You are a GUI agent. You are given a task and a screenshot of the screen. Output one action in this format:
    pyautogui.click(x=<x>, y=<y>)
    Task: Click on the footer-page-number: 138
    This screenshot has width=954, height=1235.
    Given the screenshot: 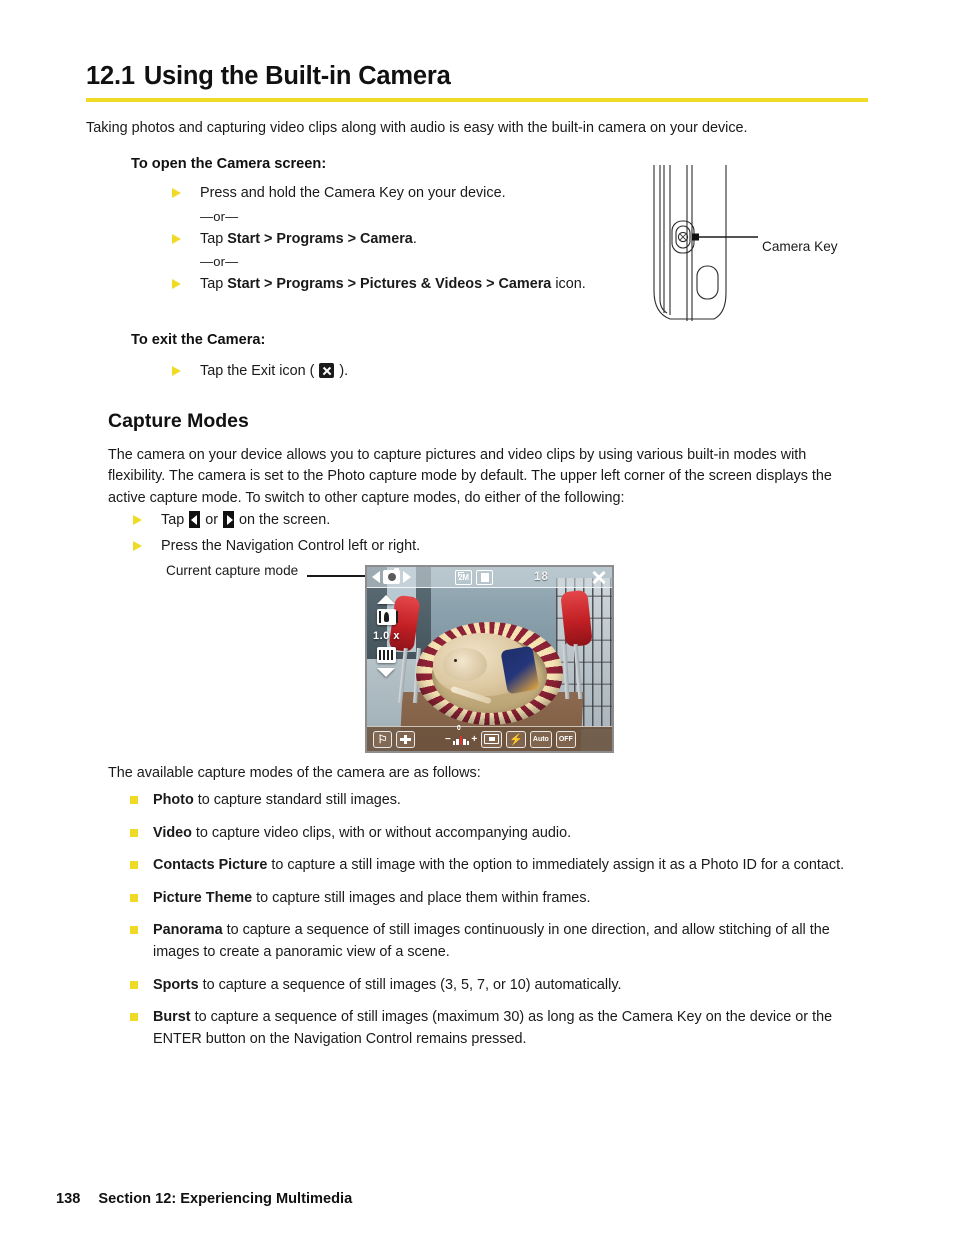 What is the action you would take?
    pyautogui.click(x=68, y=1199)
    